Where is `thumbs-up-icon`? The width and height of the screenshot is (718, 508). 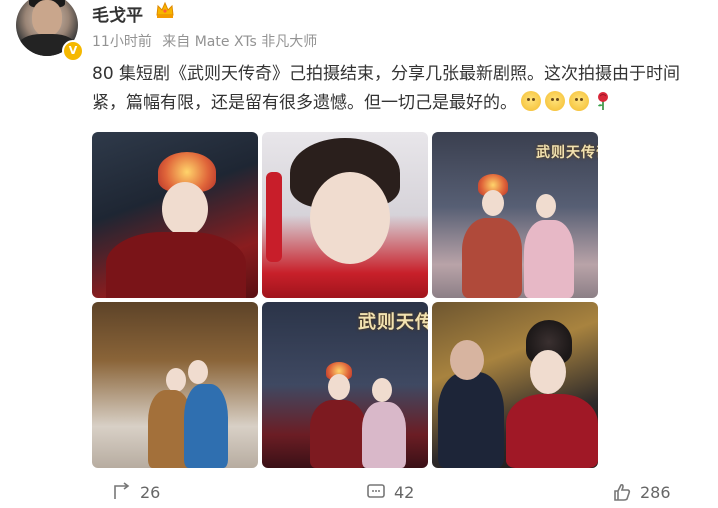 thumbs-up-icon is located at coordinates (622, 492).